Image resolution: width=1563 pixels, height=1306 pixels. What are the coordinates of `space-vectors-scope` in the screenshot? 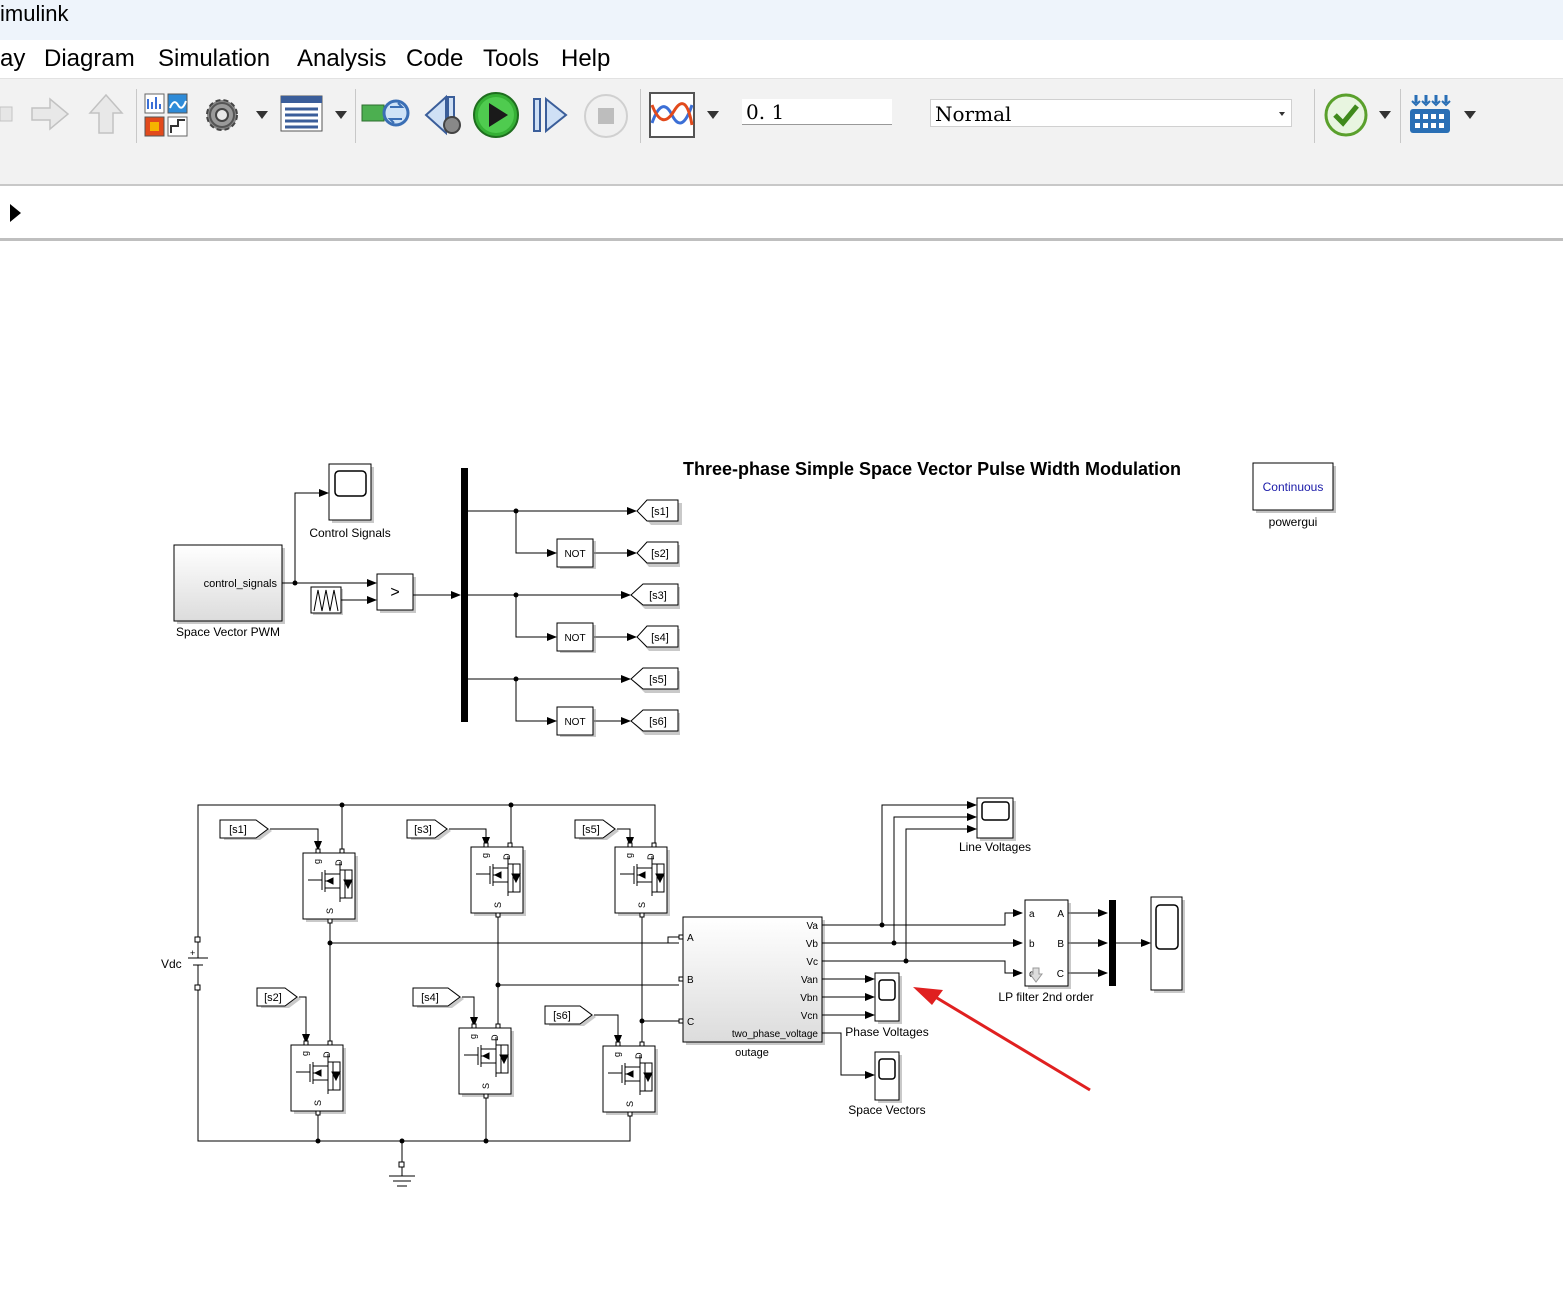 It's located at (888, 1077).